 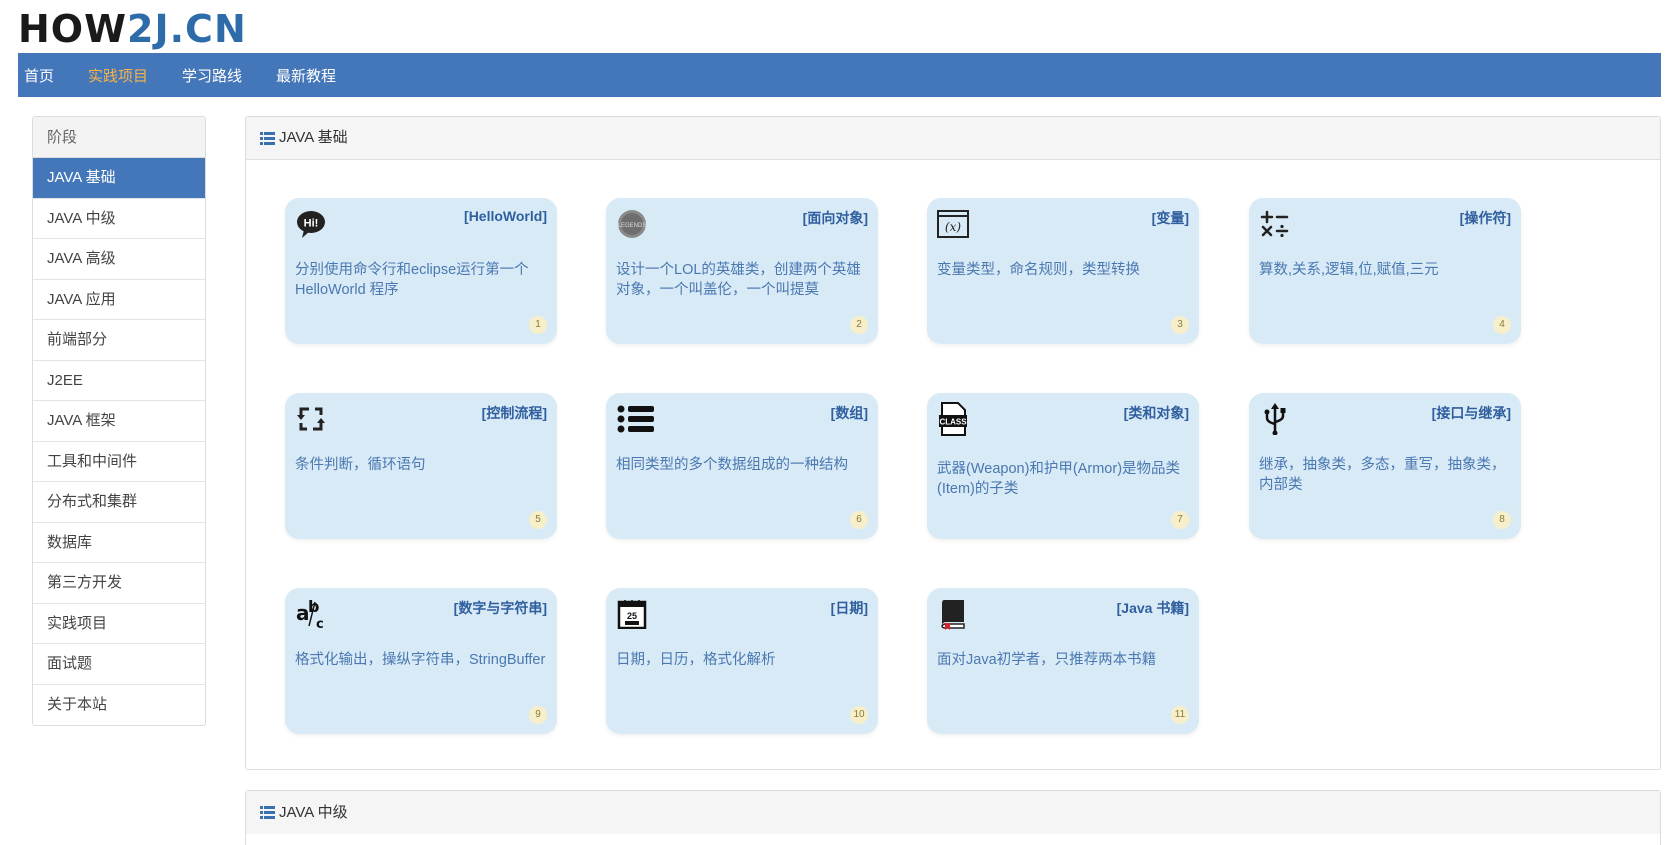 What do you see at coordinates (313, 137) in the screenshot?
I see `section-title: JAVA 基础` at bounding box center [313, 137].